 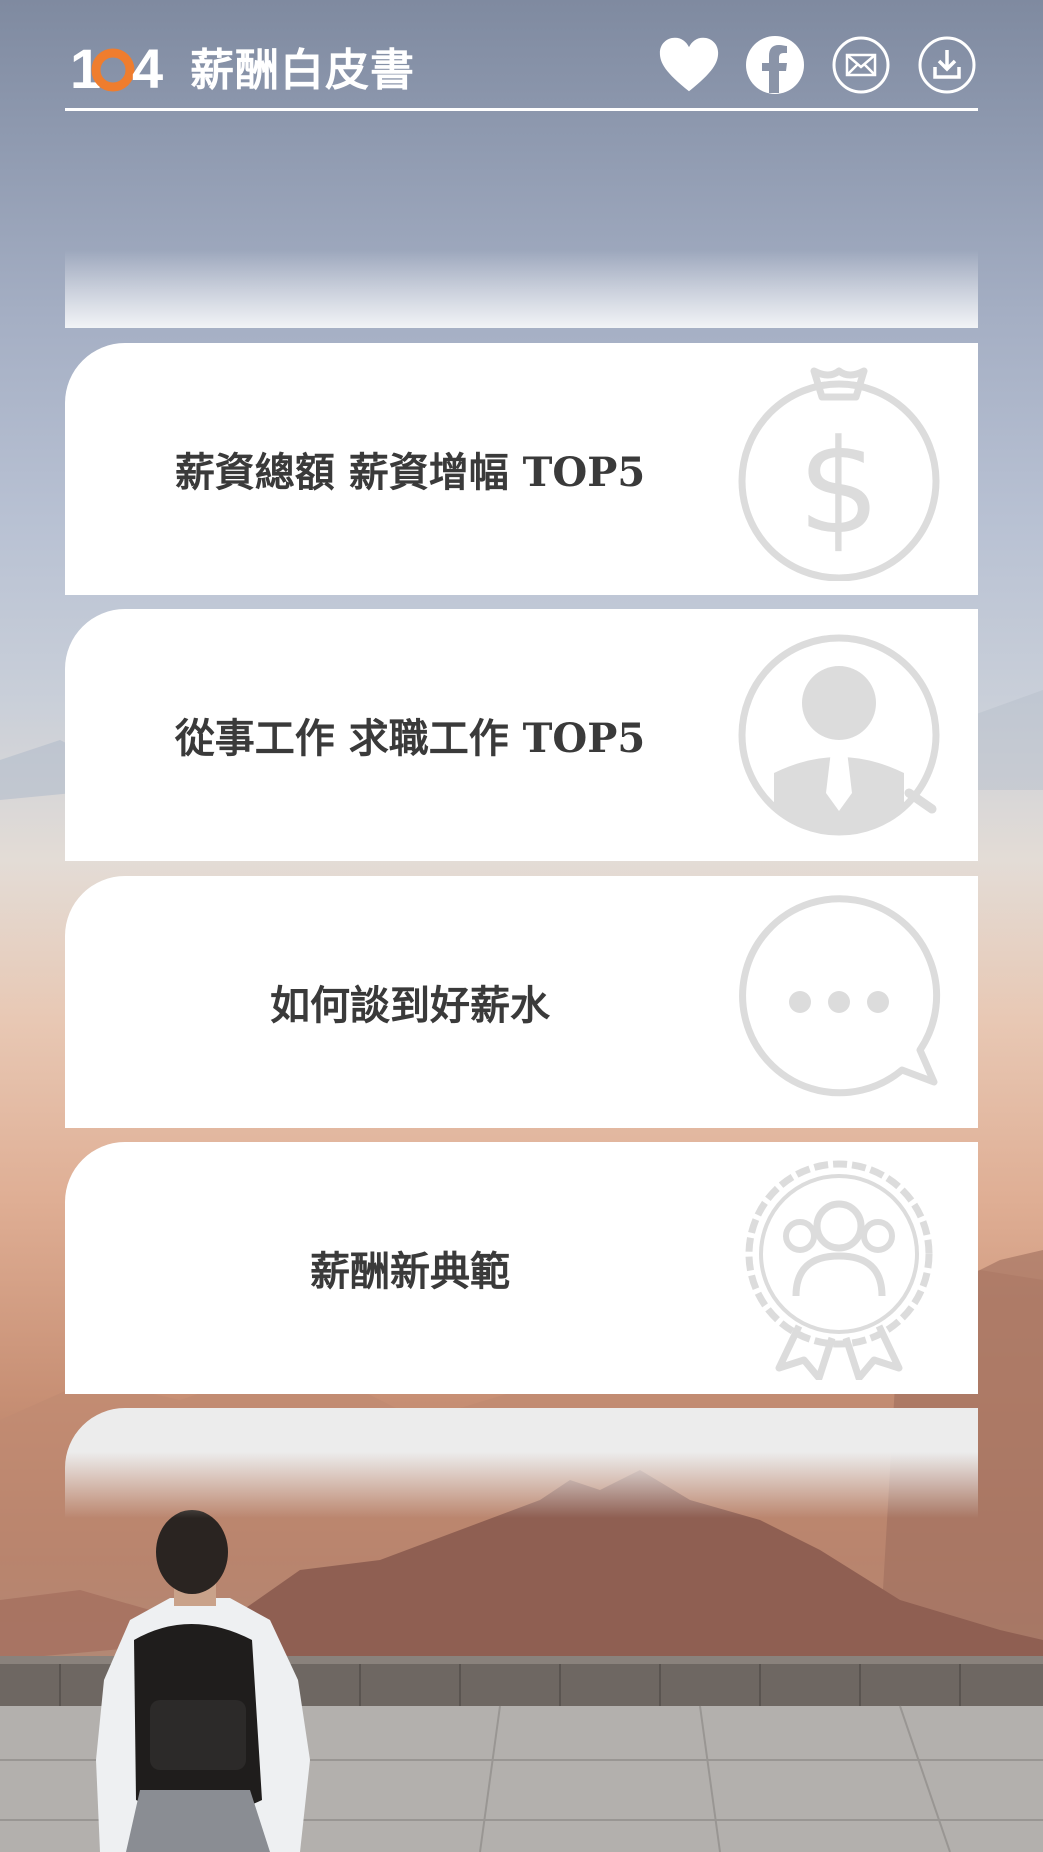 I want to click on header-actions, so click(x=818, y=65).